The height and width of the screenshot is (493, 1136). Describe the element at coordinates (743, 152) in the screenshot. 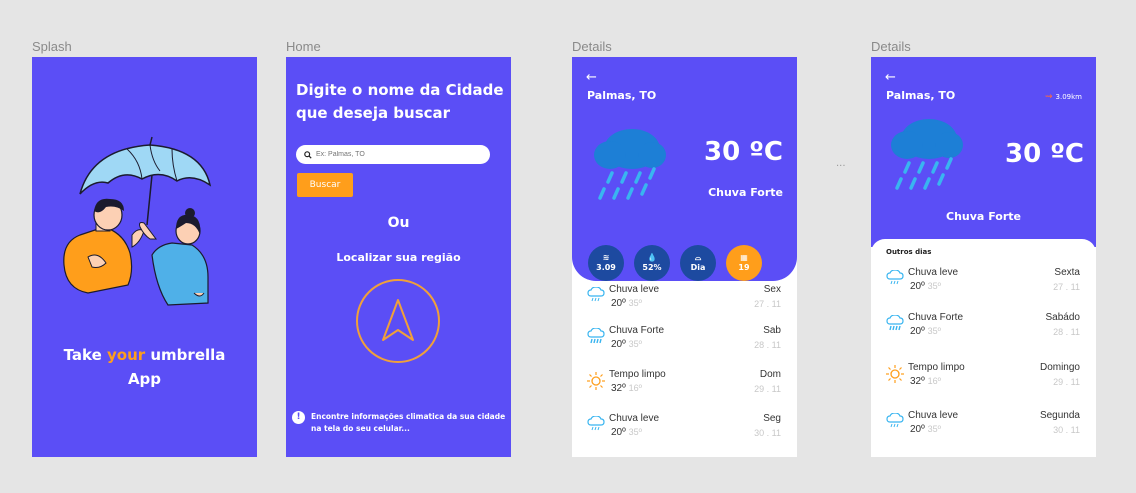

I see `temperature: 30 ºC` at that location.